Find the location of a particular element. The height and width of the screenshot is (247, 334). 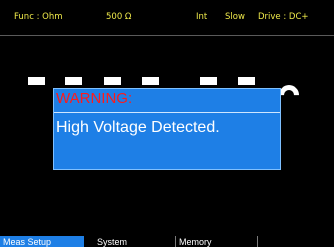

softkey-bar: Meas Setup System Memory is located at coordinates (167, 241).